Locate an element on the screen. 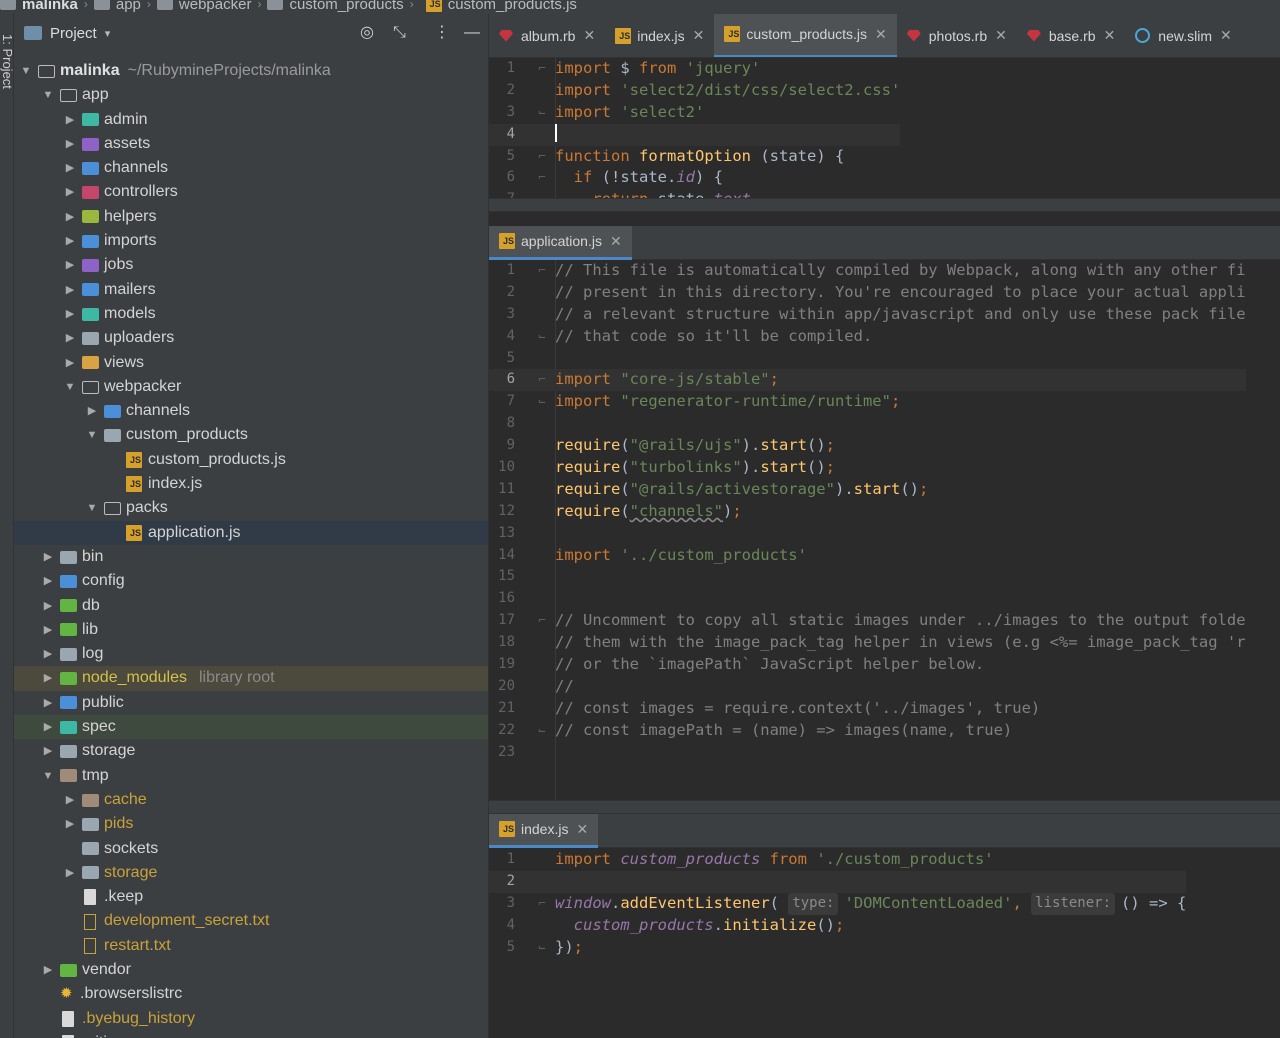  tree-item: ▶ mailers is located at coordinates (251, 290).